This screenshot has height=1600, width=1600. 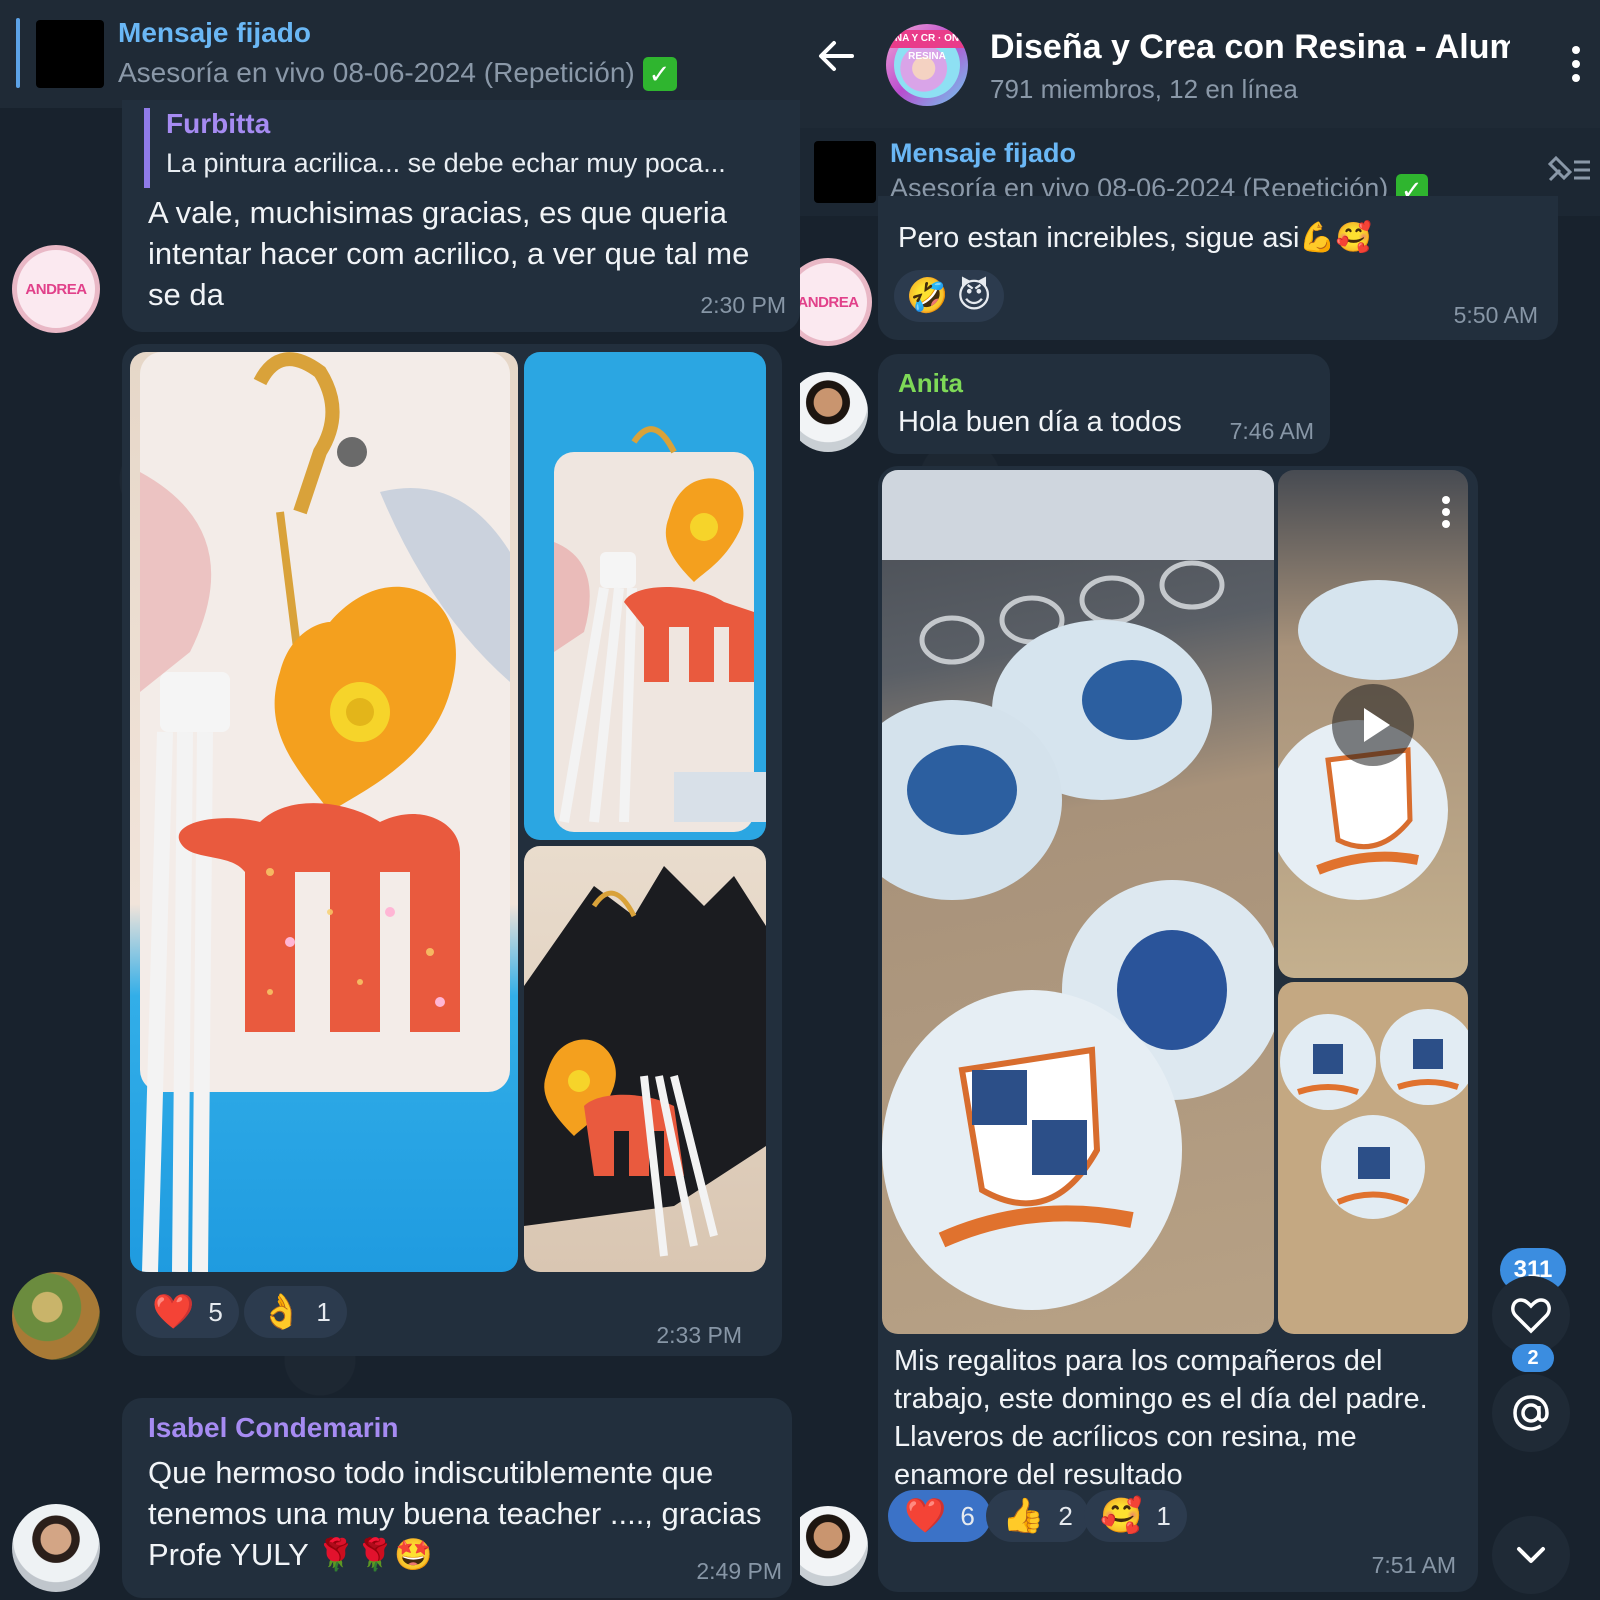 I want to click on heart-outline-icon, so click(x=1531, y=1316).